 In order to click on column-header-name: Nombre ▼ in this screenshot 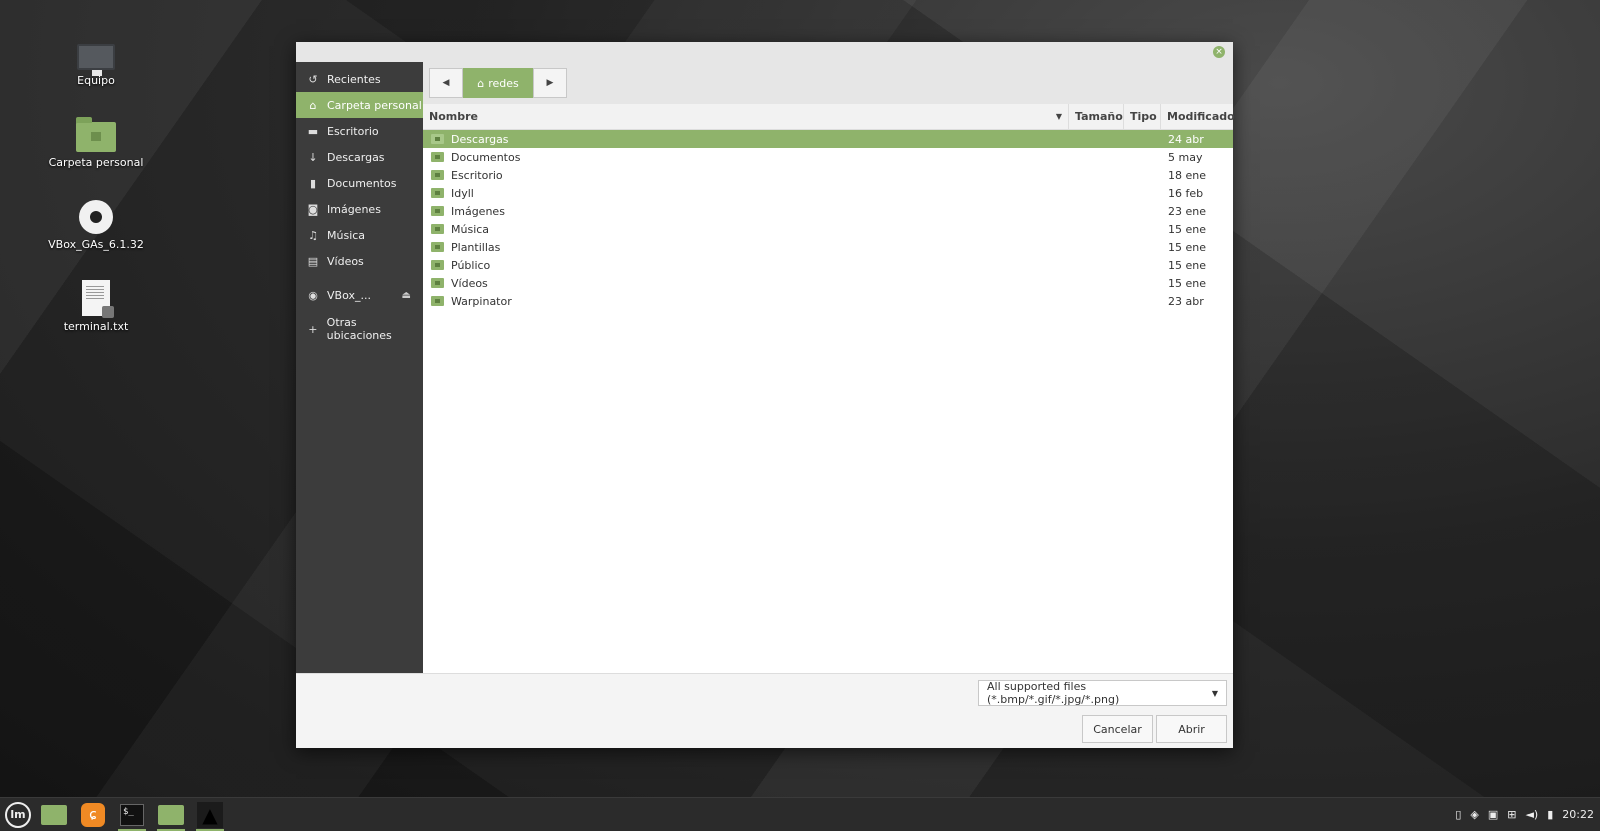, I will do `click(746, 116)`.